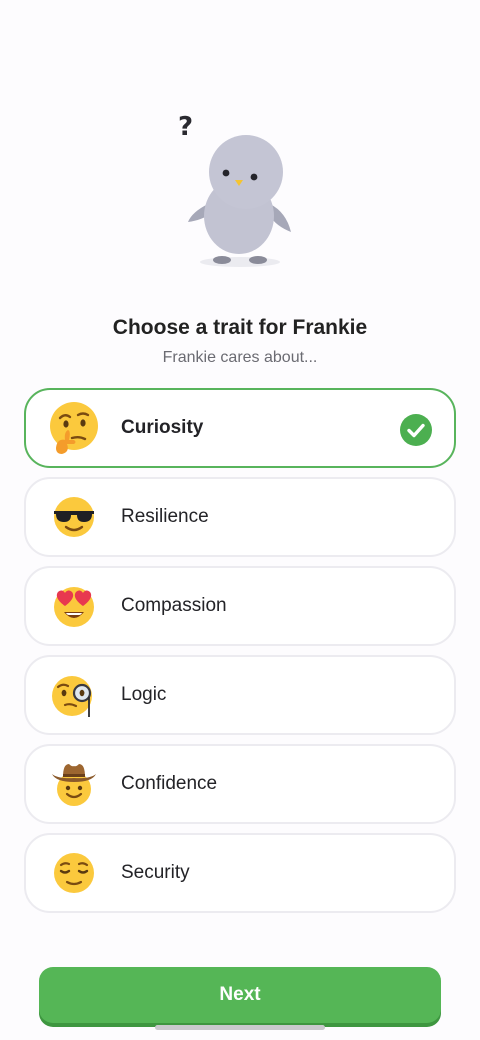 Image resolution: width=480 pixels, height=1040 pixels. Describe the element at coordinates (74, 784) in the screenshot. I see `cowboy-face-icon` at that location.